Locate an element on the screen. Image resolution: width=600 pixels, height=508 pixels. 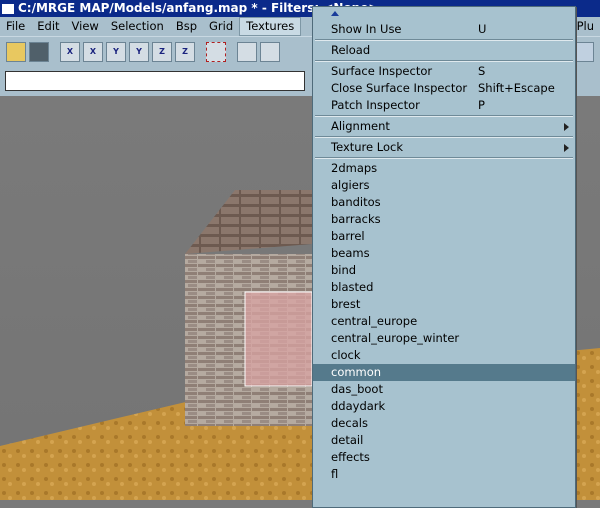
texture-folder-item: blasted is located at coordinates (444, 287).